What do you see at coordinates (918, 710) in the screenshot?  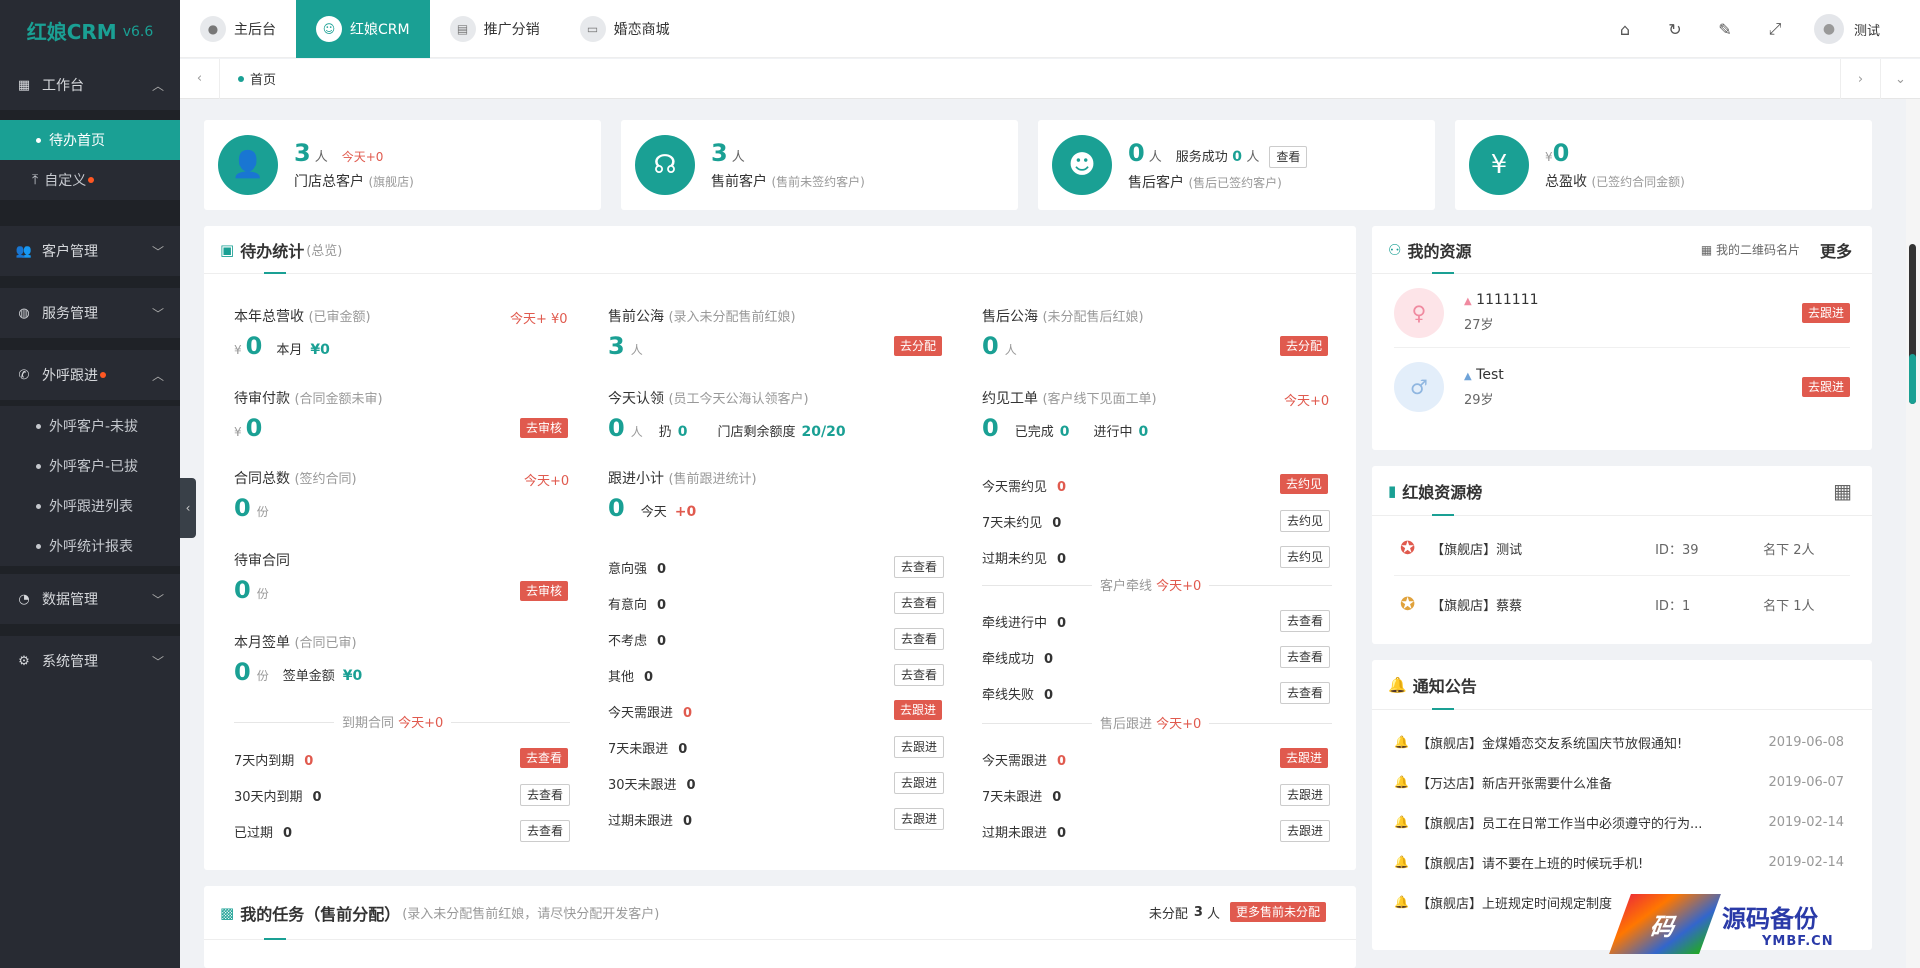 I see `follow-today-button: 去跟进` at bounding box center [918, 710].